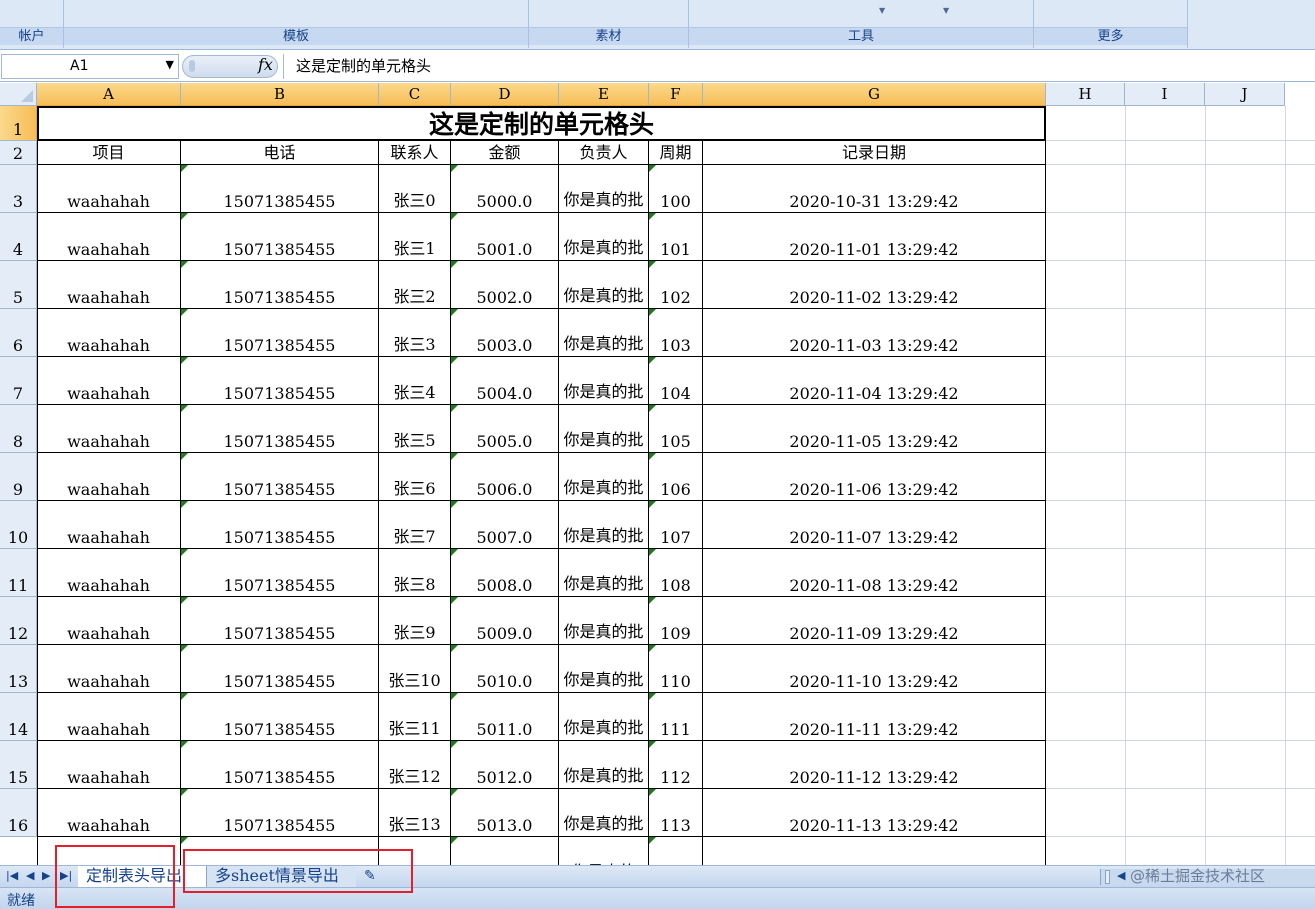 The image size is (1315, 909). Describe the element at coordinates (505, 669) in the screenshot. I see `data-cell: 5010.0` at that location.